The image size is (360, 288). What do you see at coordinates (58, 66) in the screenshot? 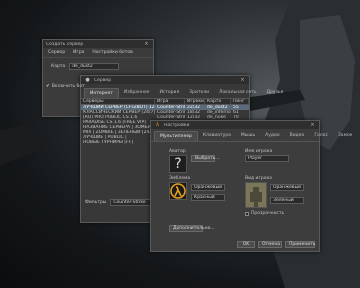
I see `map-label: Карта` at bounding box center [58, 66].